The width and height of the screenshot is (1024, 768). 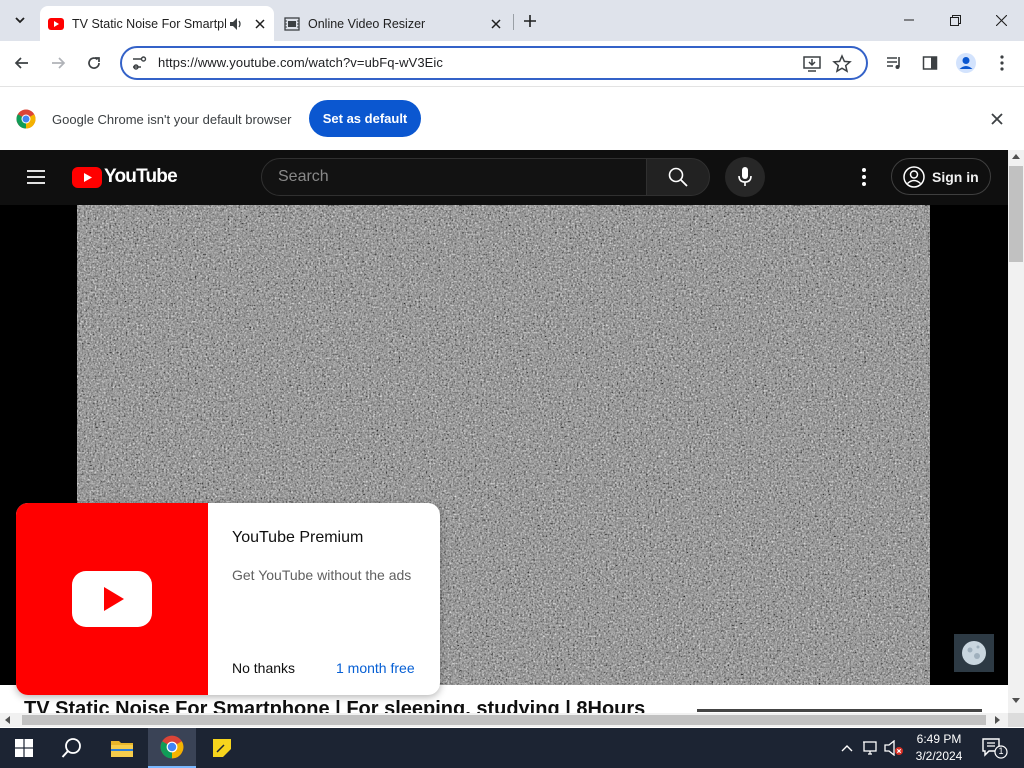 I want to click on forward-button, so click(x=58, y=63).